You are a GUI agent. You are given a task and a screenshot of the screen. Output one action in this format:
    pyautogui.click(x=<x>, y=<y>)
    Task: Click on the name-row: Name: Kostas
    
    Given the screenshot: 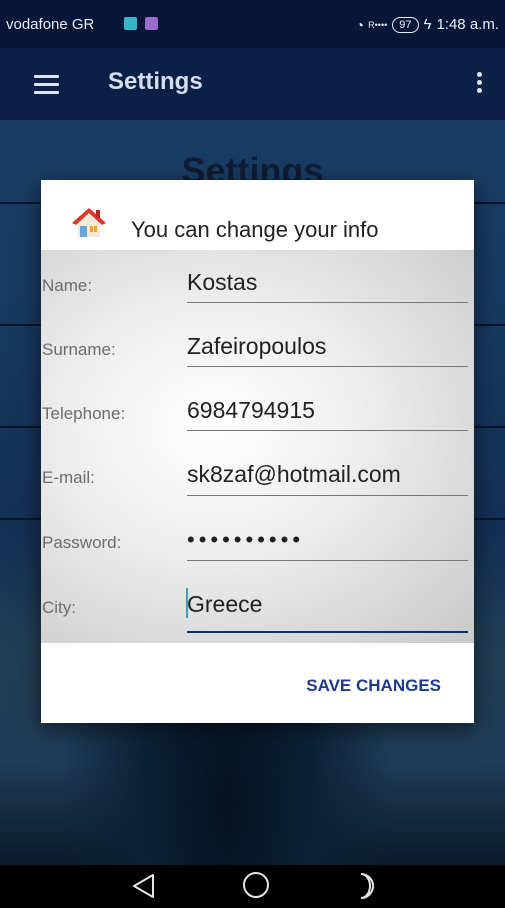 What is the action you would take?
    pyautogui.click(x=257, y=282)
    